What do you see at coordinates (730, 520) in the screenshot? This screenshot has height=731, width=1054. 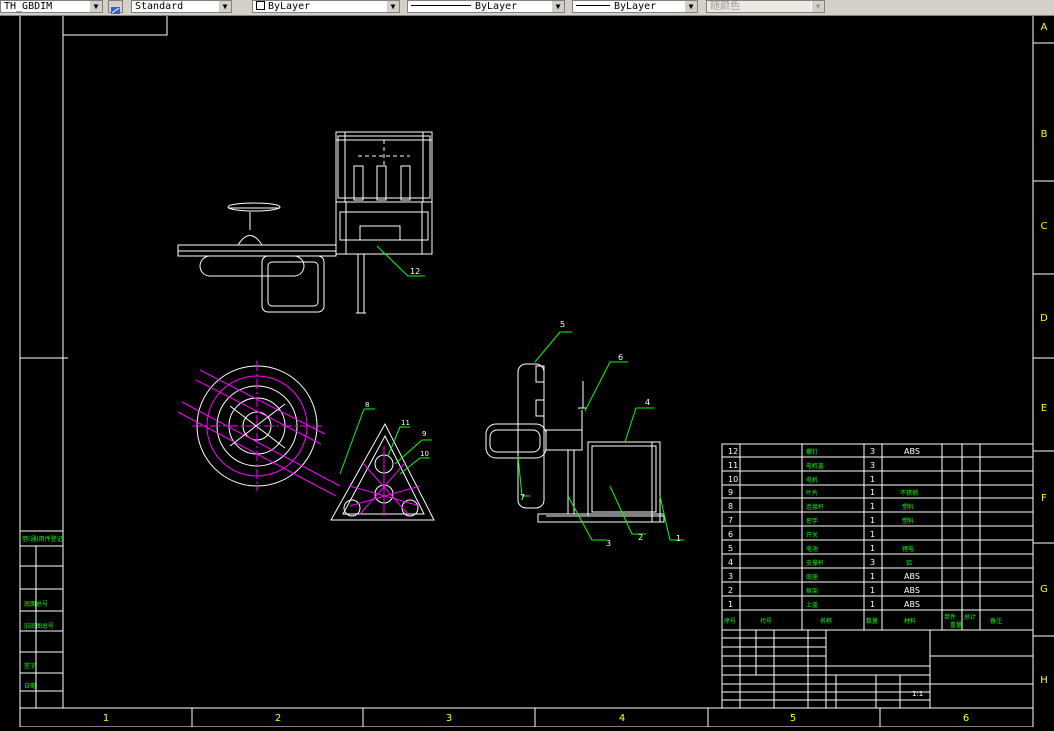 I see `svg-text: 7` at bounding box center [730, 520].